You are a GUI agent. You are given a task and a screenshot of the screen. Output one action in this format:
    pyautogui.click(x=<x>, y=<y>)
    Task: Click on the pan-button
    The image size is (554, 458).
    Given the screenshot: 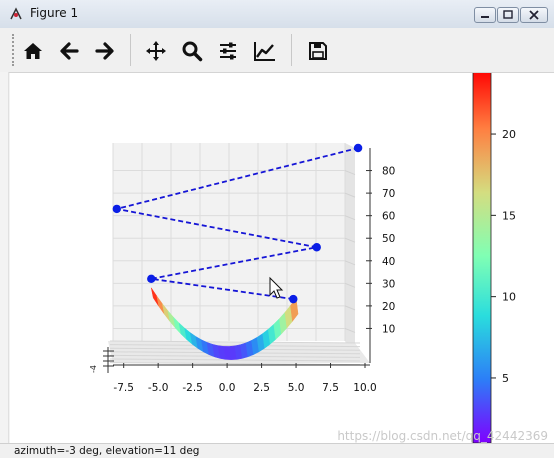 What is the action you would take?
    pyautogui.click(x=156, y=51)
    